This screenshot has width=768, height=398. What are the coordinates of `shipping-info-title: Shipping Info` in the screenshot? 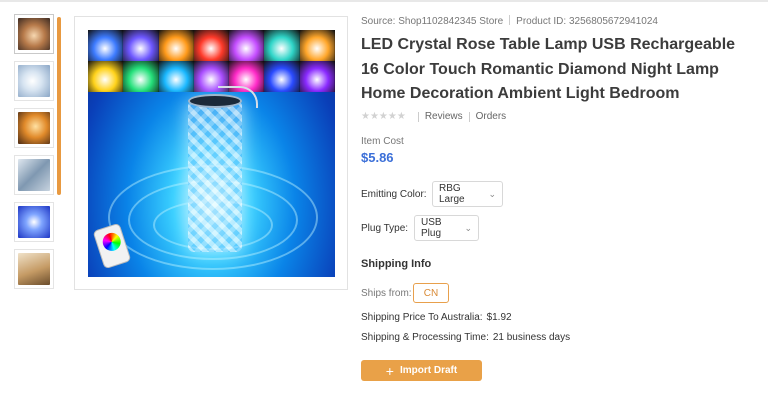 It's located at (396, 264).